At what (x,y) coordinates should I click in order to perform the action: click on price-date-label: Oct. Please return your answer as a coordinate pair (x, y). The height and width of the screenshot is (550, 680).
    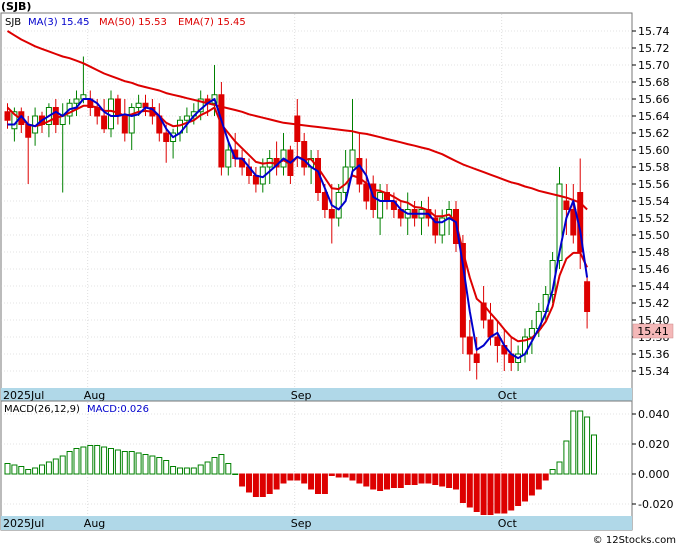
    Looking at the image, I should click on (508, 395).